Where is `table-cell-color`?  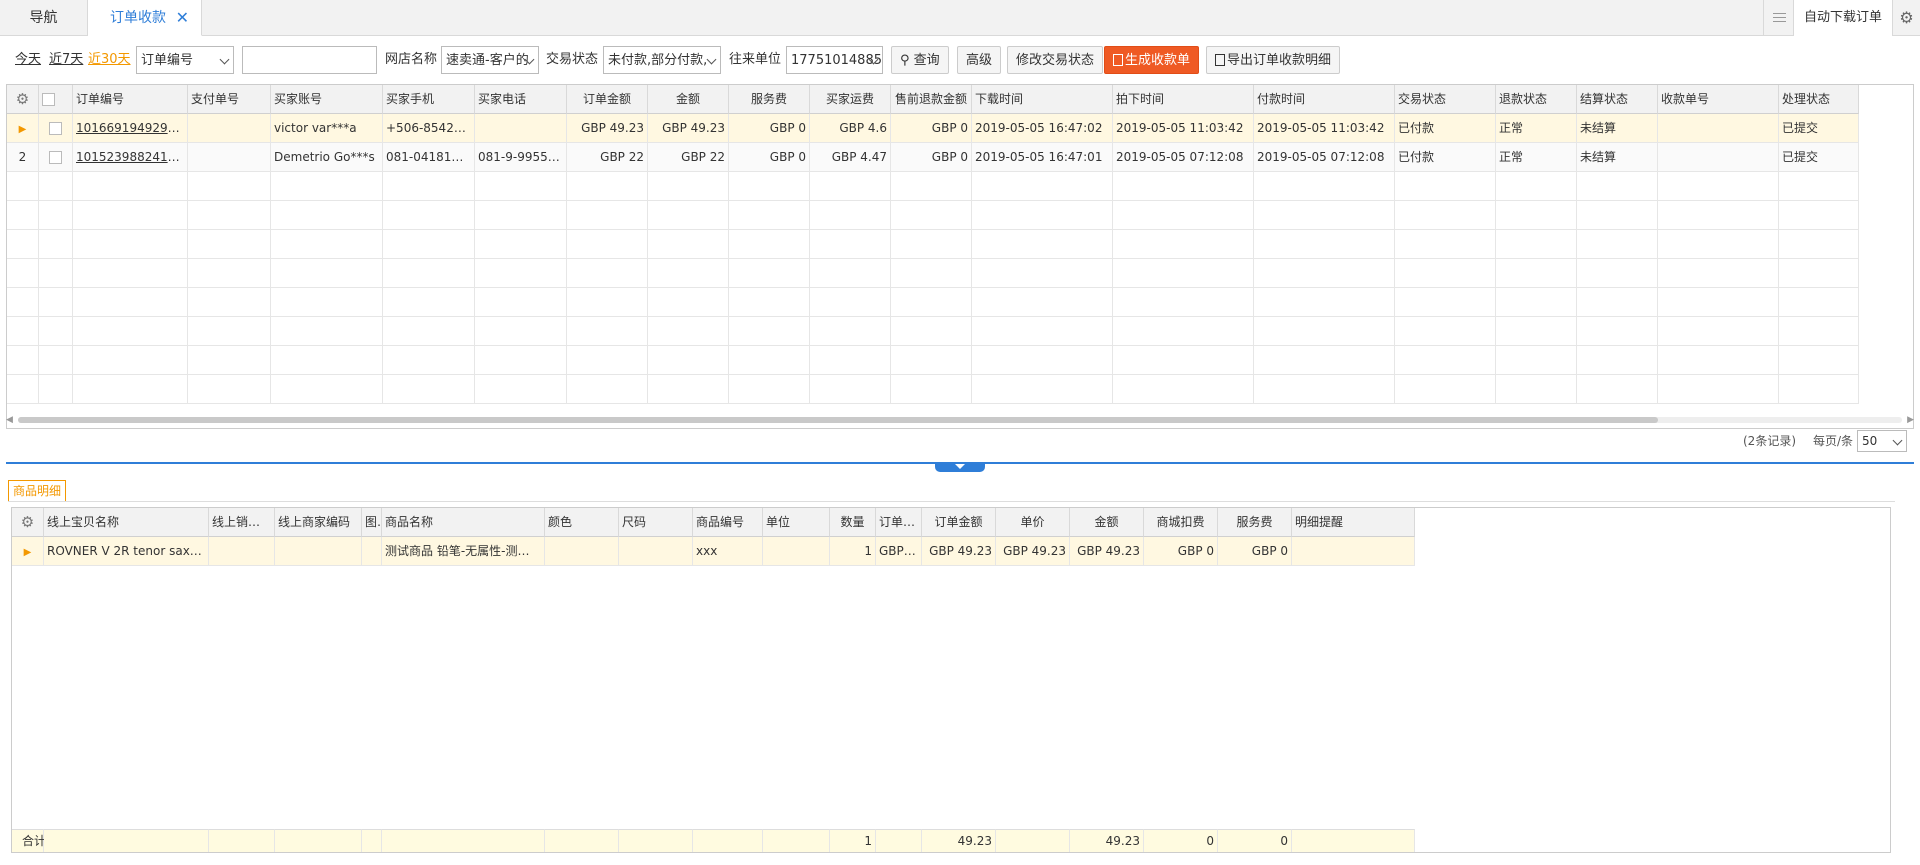
table-cell-color is located at coordinates (582, 551).